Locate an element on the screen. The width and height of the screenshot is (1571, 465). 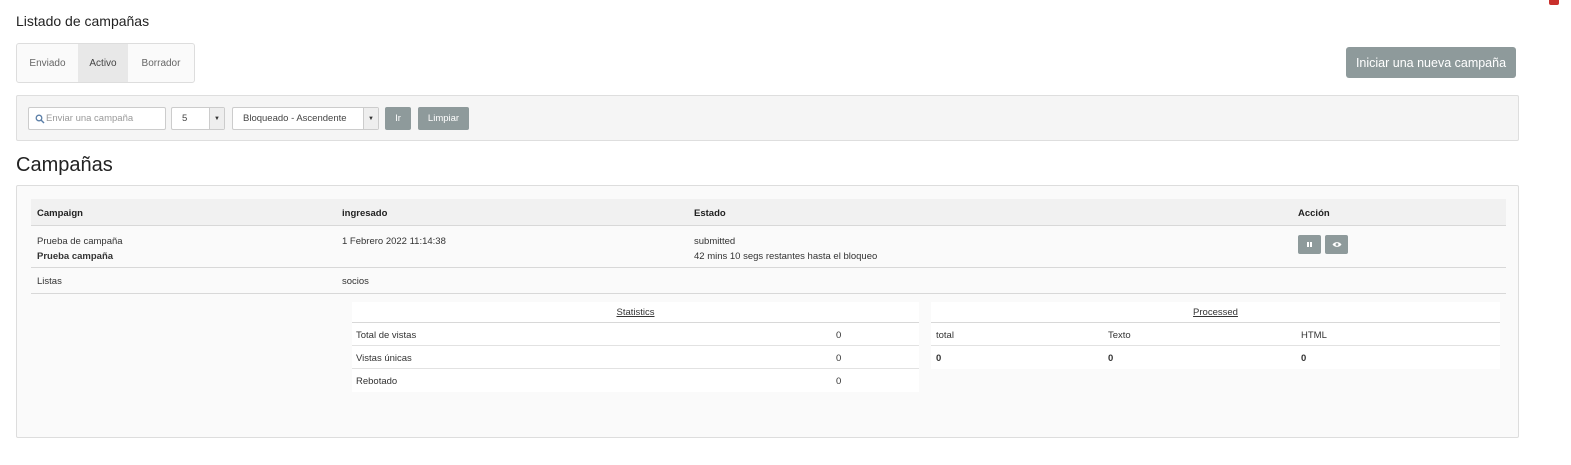
notification-badge is located at coordinates (1554, 2).